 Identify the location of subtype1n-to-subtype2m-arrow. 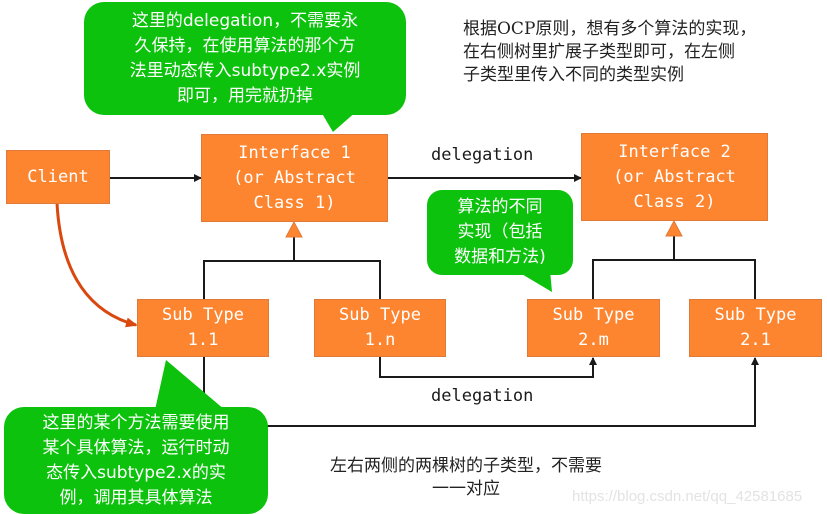
(488, 367).